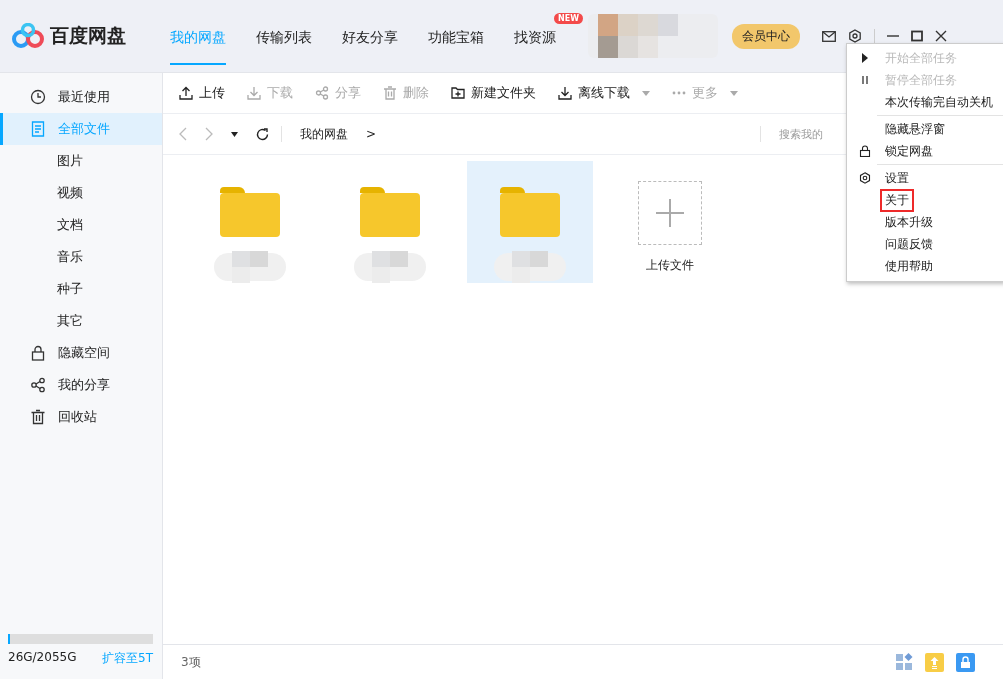 Image resolution: width=1003 pixels, height=679 pixels. I want to click on menu-item: 锁定网盘, so click(909, 151).